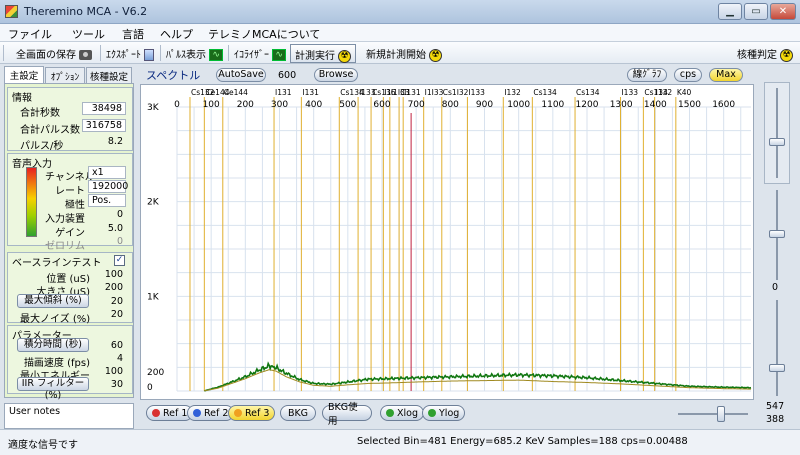  What do you see at coordinates (109, 75) in the screenshot?
I see `tab-nuclide-settings: 核種設定` at bounding box center [109, 75].